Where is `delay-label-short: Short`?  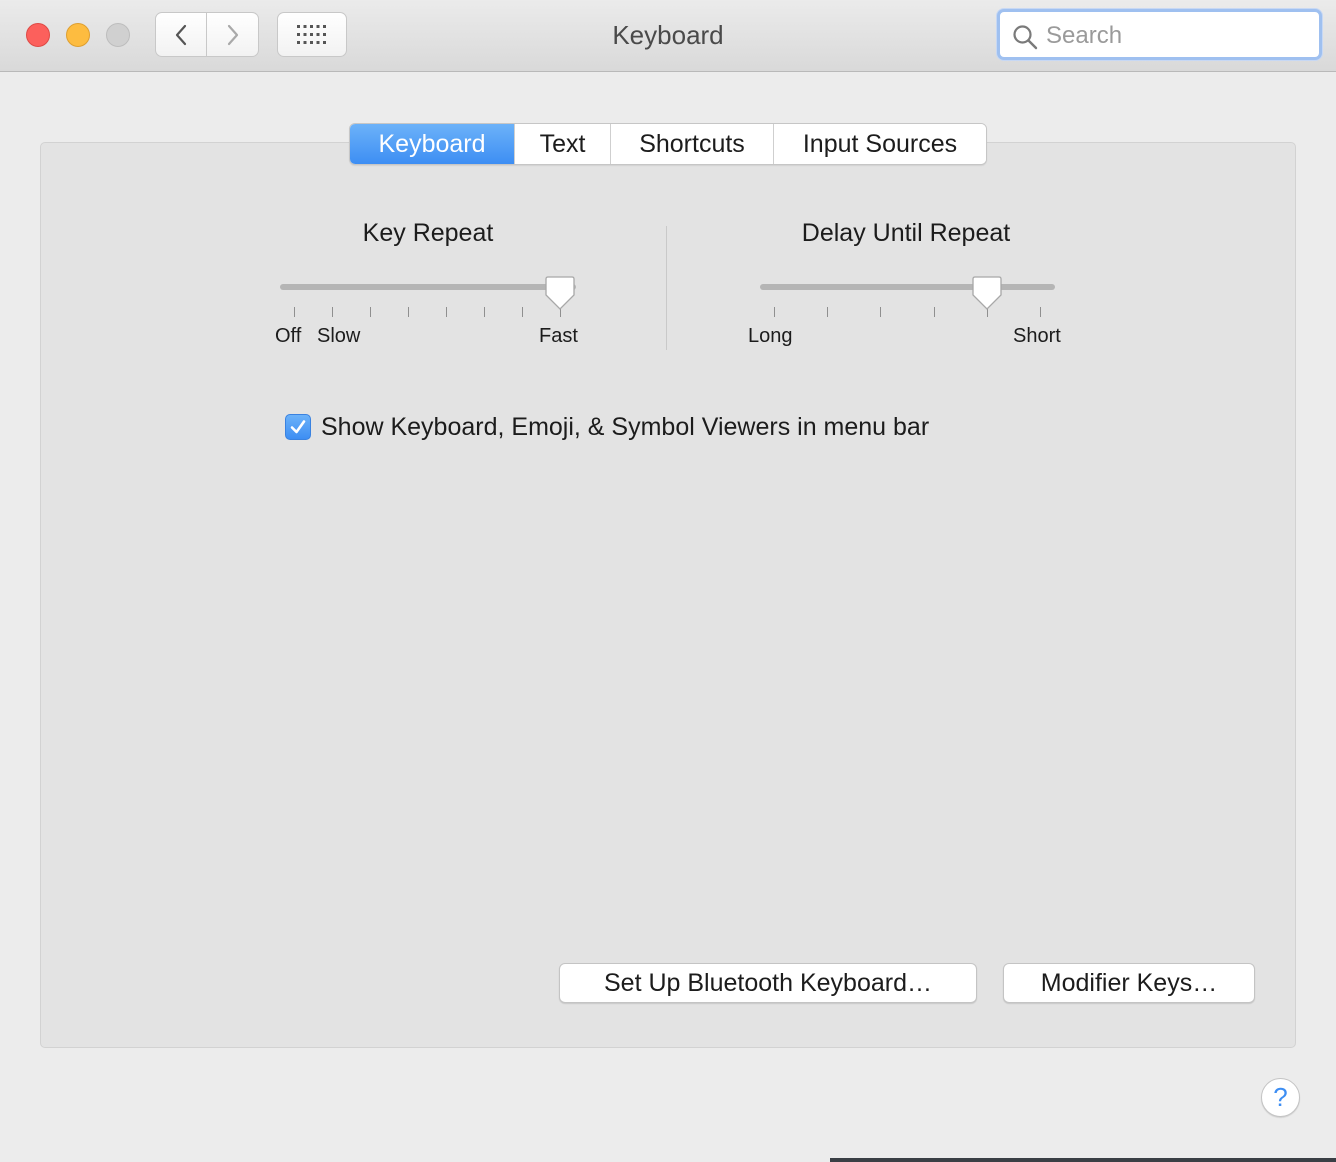
delay-label-short: Short is located at coordinates (1037, 336).